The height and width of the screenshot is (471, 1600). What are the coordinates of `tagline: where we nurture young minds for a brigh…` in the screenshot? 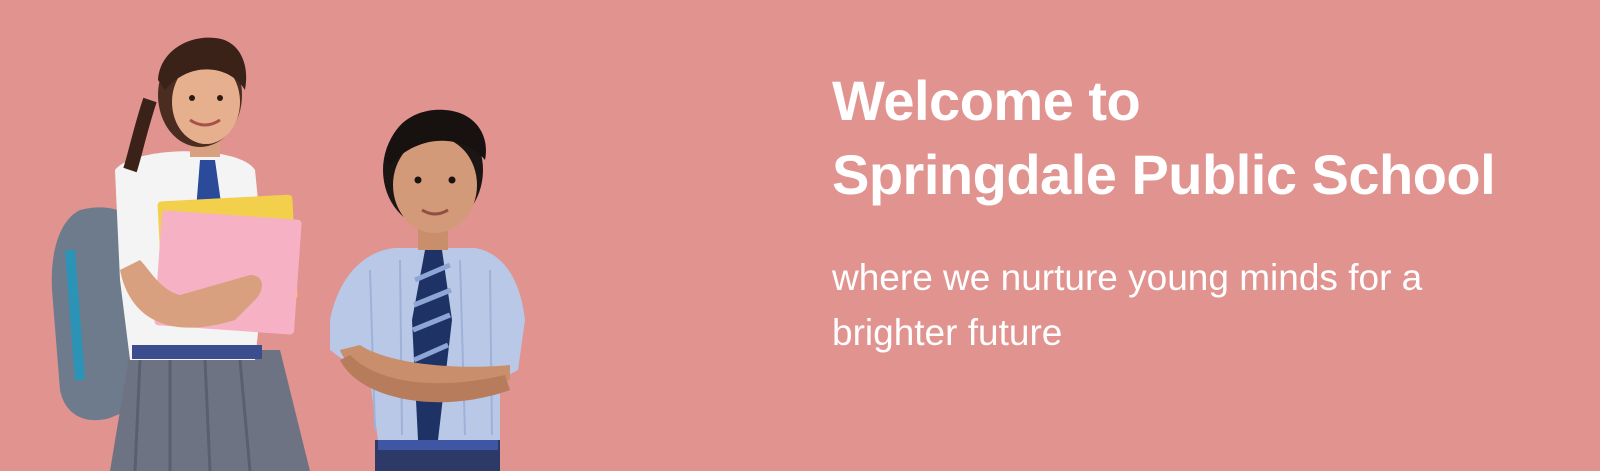 It's located at (1127, 305).